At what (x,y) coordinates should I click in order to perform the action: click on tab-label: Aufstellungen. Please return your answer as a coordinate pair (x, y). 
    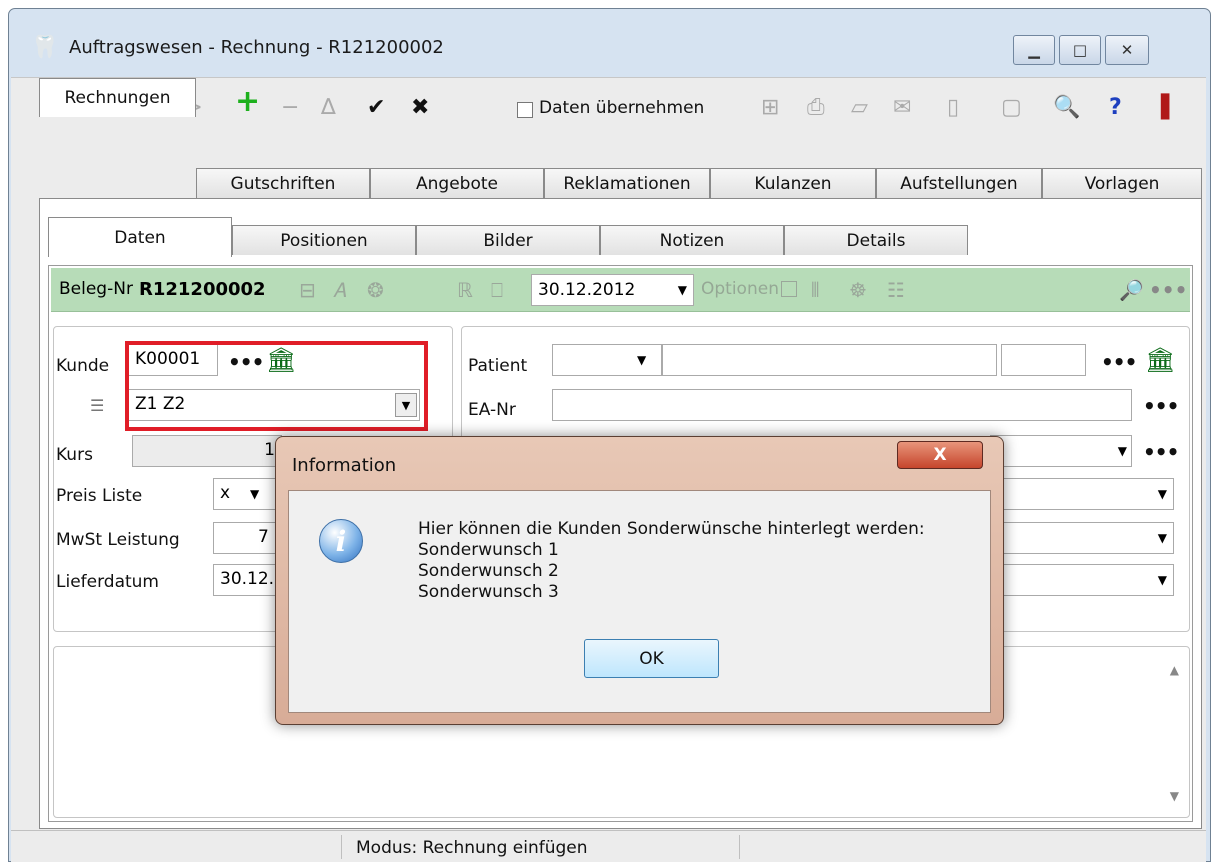
    Looking at the image, I should click on (959, 183).